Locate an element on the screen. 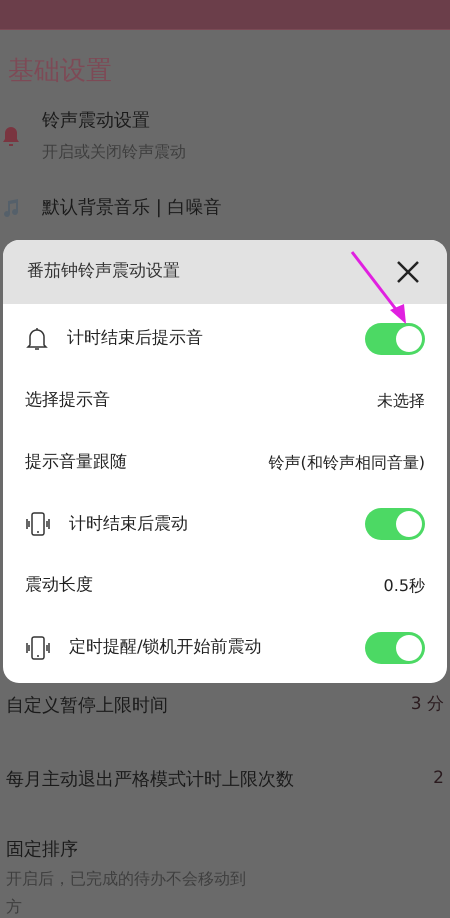  setting-value: 0.5秒 is located at coordinates (404, 586).